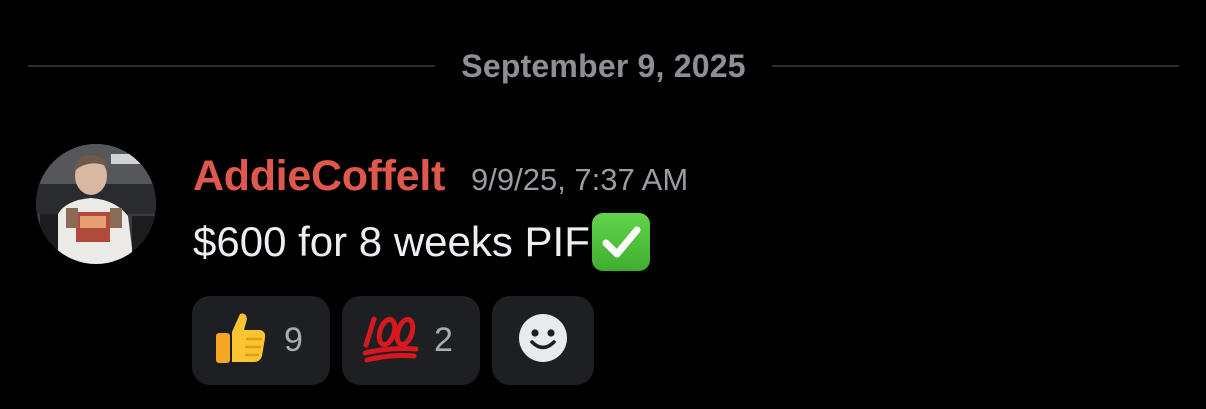  Describe the element at coordinates (293, 340) in the screenshot. I see `reaction-count: 9` at that location.